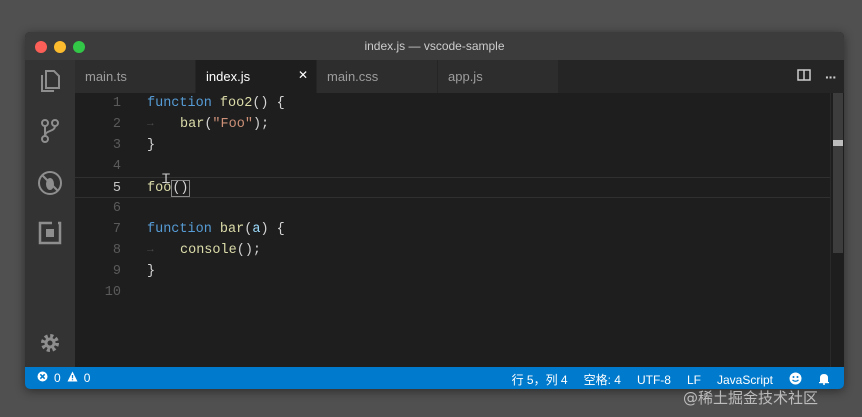  What do you see at coordinates (452, 292) in the screenshot?
I see `code-line: 10` at bounding box center [452, 292].